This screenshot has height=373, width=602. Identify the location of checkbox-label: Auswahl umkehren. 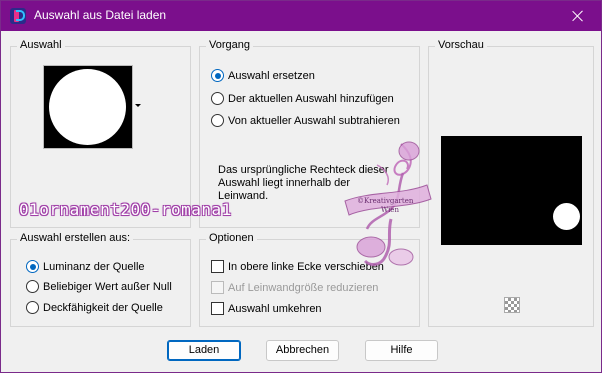
(275, 308).